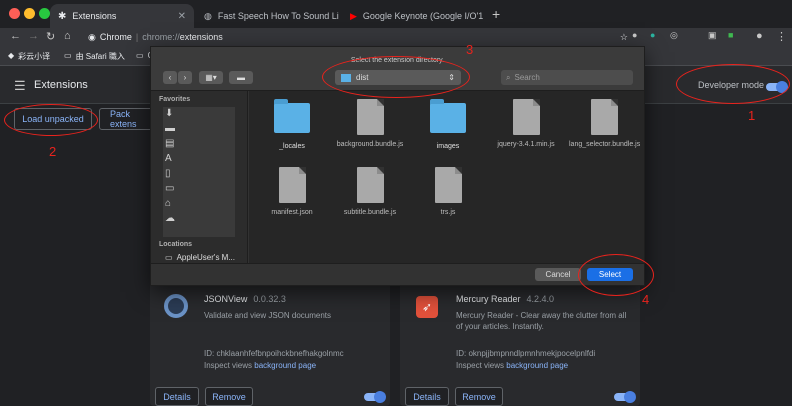 This screenshot has width=792, height=406. What do you see at coordinates (176, 244) in the screenshot?
I see `locations-heading: Locations` at bounding box center [176, 244].